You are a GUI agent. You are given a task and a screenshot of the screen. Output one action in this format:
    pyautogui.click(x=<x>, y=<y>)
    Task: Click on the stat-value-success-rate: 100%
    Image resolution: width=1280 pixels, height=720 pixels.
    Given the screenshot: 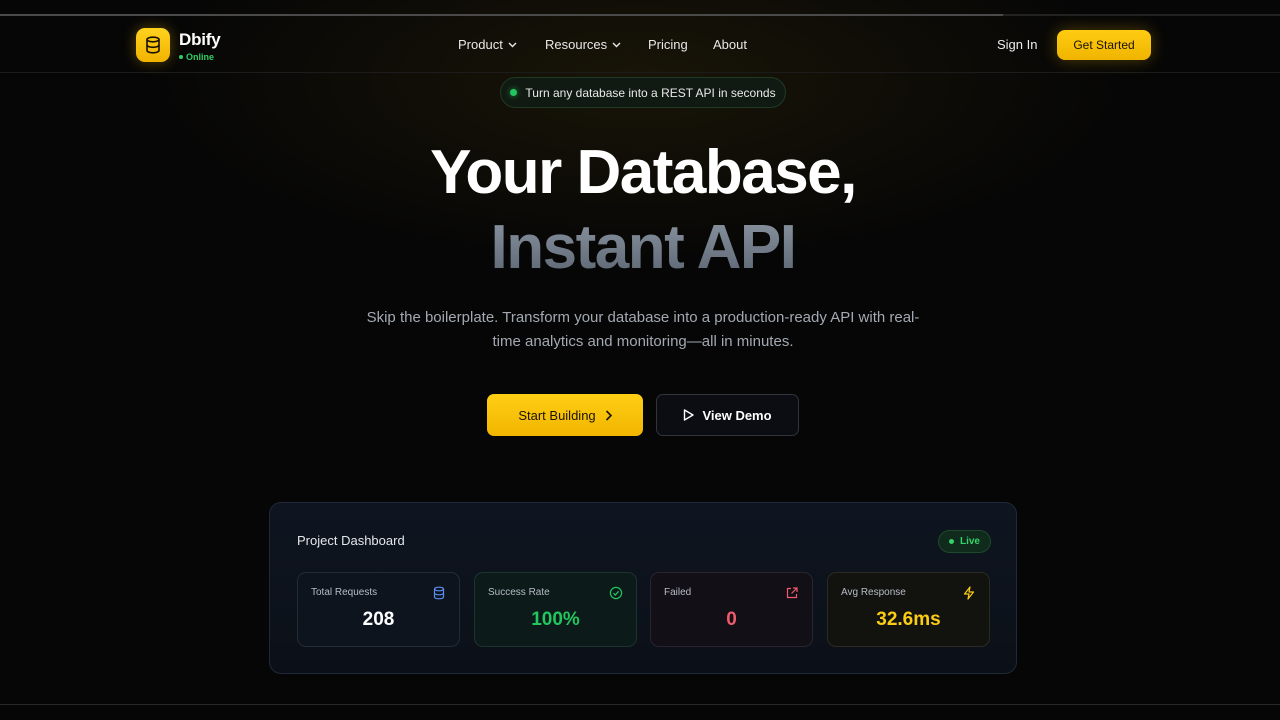 What is the action you would take?
    pyautogui.click(x=555, y=619)
    